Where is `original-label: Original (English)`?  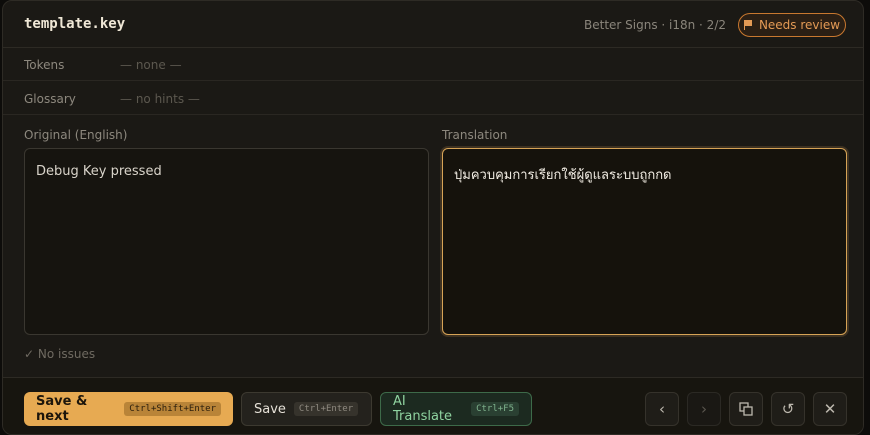
original-label: Original (English) is located at coordinates (76, 135).